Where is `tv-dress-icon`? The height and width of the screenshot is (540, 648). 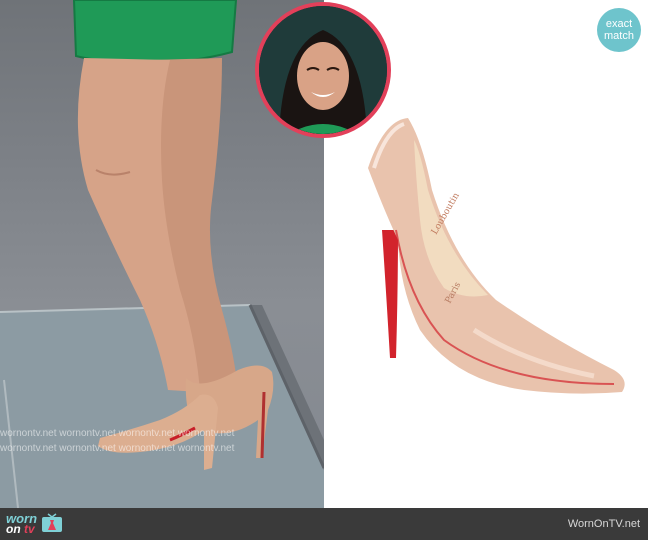
tv-dress-icon is located at coordinates (52, 522).